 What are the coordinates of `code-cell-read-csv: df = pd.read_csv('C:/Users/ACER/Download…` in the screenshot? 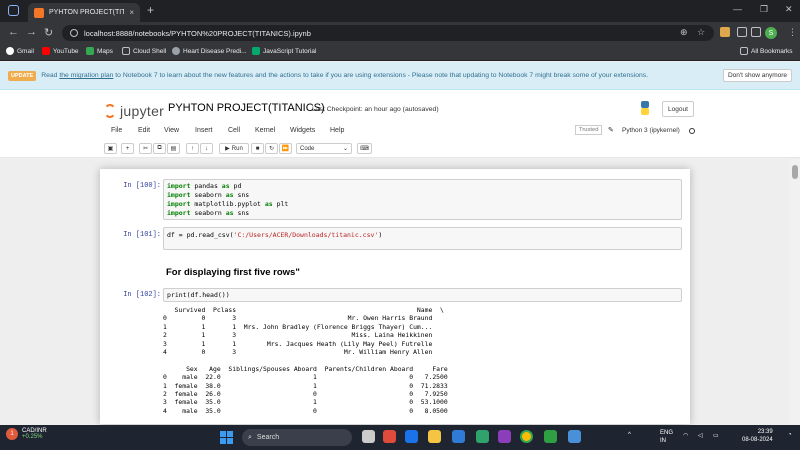 It's located at (422, 238).